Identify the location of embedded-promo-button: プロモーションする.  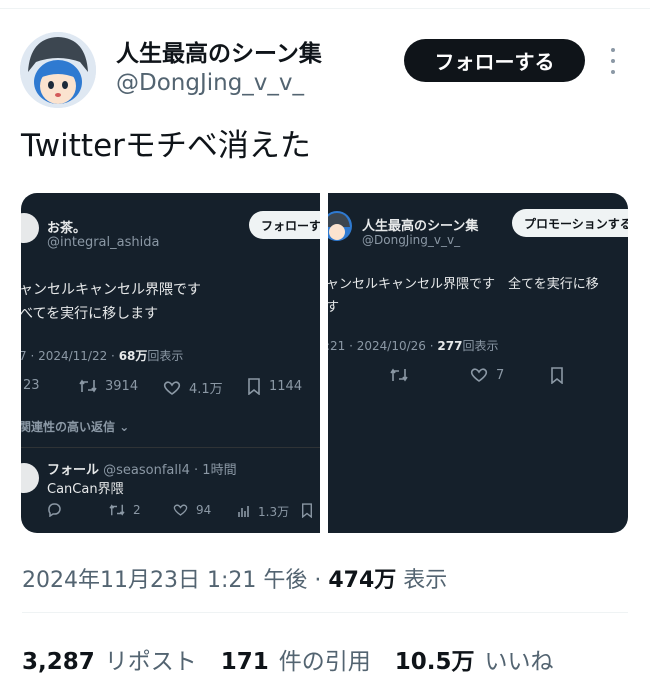
(570, 223).